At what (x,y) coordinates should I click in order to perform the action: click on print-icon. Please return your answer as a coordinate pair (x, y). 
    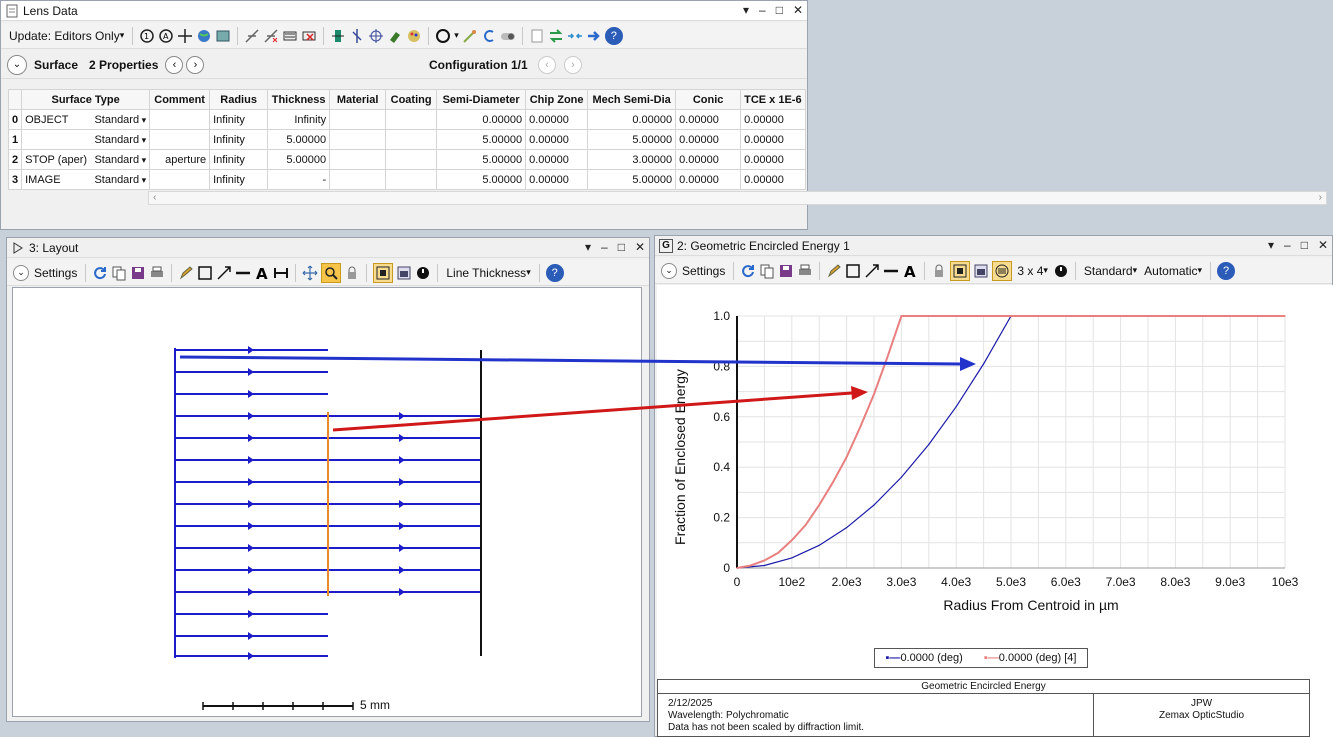
    Looking at the image, I should click on (805, 271).